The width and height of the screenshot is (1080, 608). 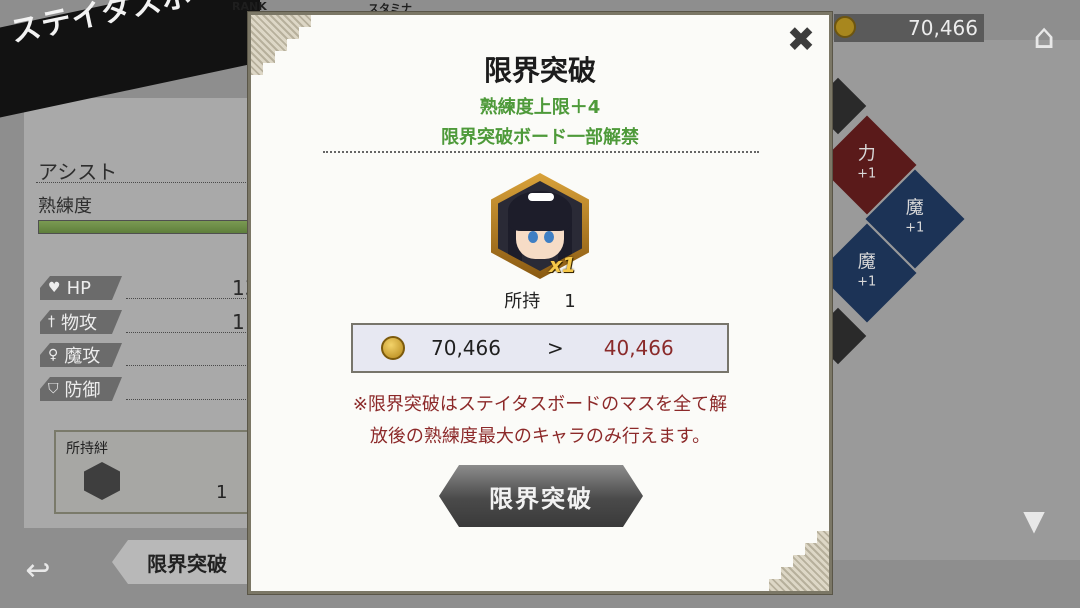 I want to click on stat-matk-label: 魔攻, so click(x=82, y=356).